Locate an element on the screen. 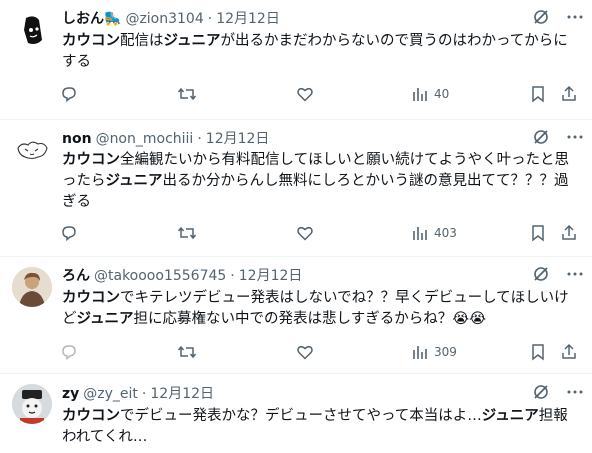  tweet-header: zy @zy_eit · 12月12日 is located at coordinates (138, 394).